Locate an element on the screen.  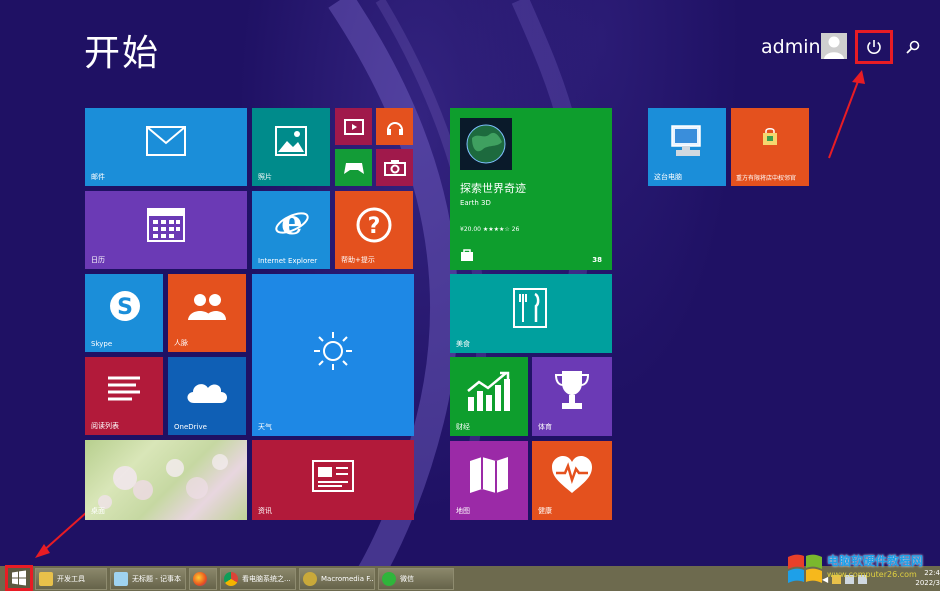
tile-help: ? 帮助+提示 is located at coordinates (374, 230).